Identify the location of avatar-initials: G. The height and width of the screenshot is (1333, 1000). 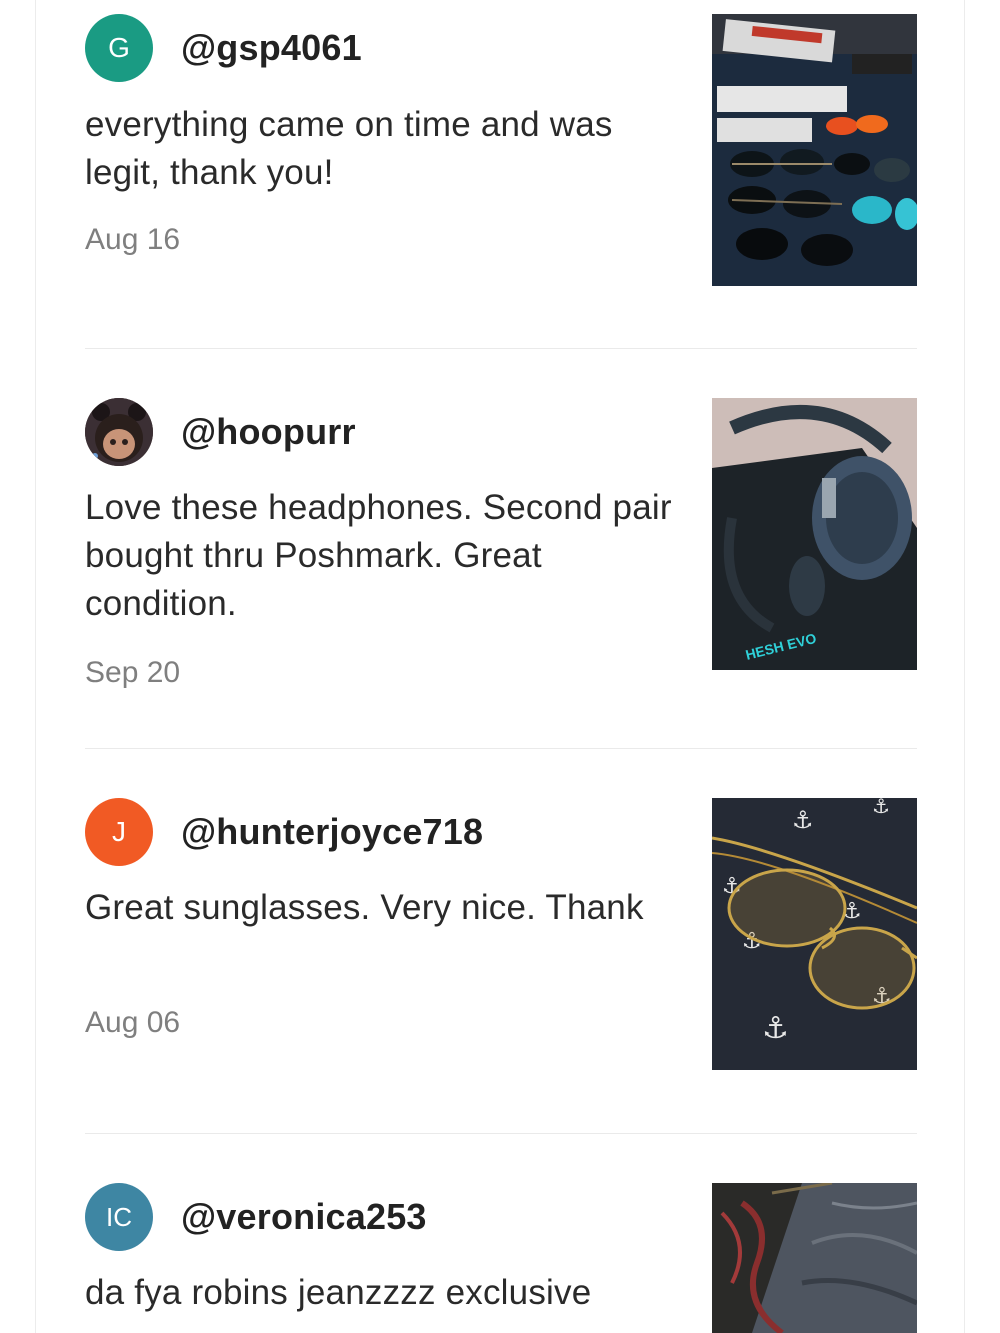
(119, 47).